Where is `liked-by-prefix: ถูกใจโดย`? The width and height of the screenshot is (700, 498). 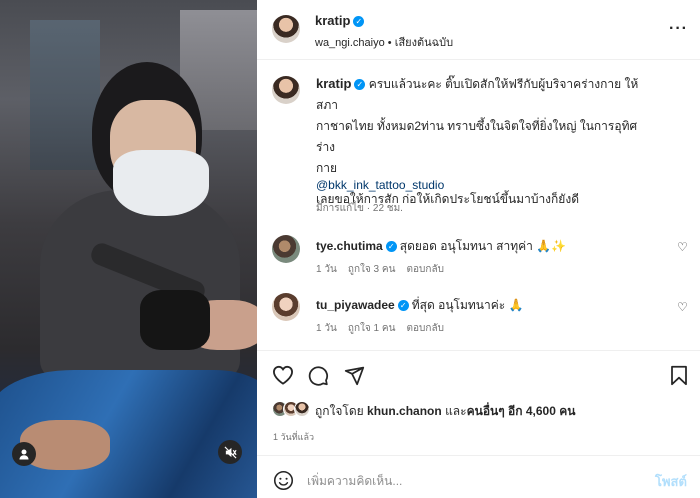 liked-by-prefix: ถูกใจโดย is located at coordinates (339, 411).